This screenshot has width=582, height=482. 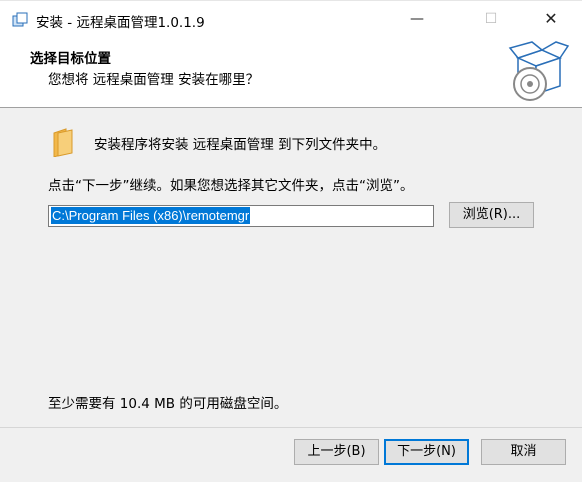 I want to click on minimize-button: —, so click(x=417, y=19).